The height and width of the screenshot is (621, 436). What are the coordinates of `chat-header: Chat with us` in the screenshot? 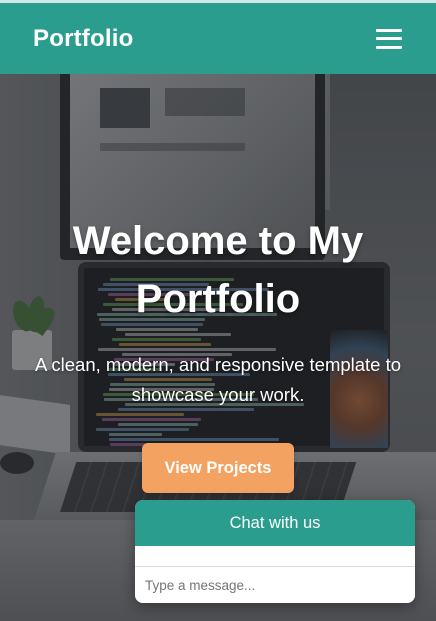 It's located at (275, 523).